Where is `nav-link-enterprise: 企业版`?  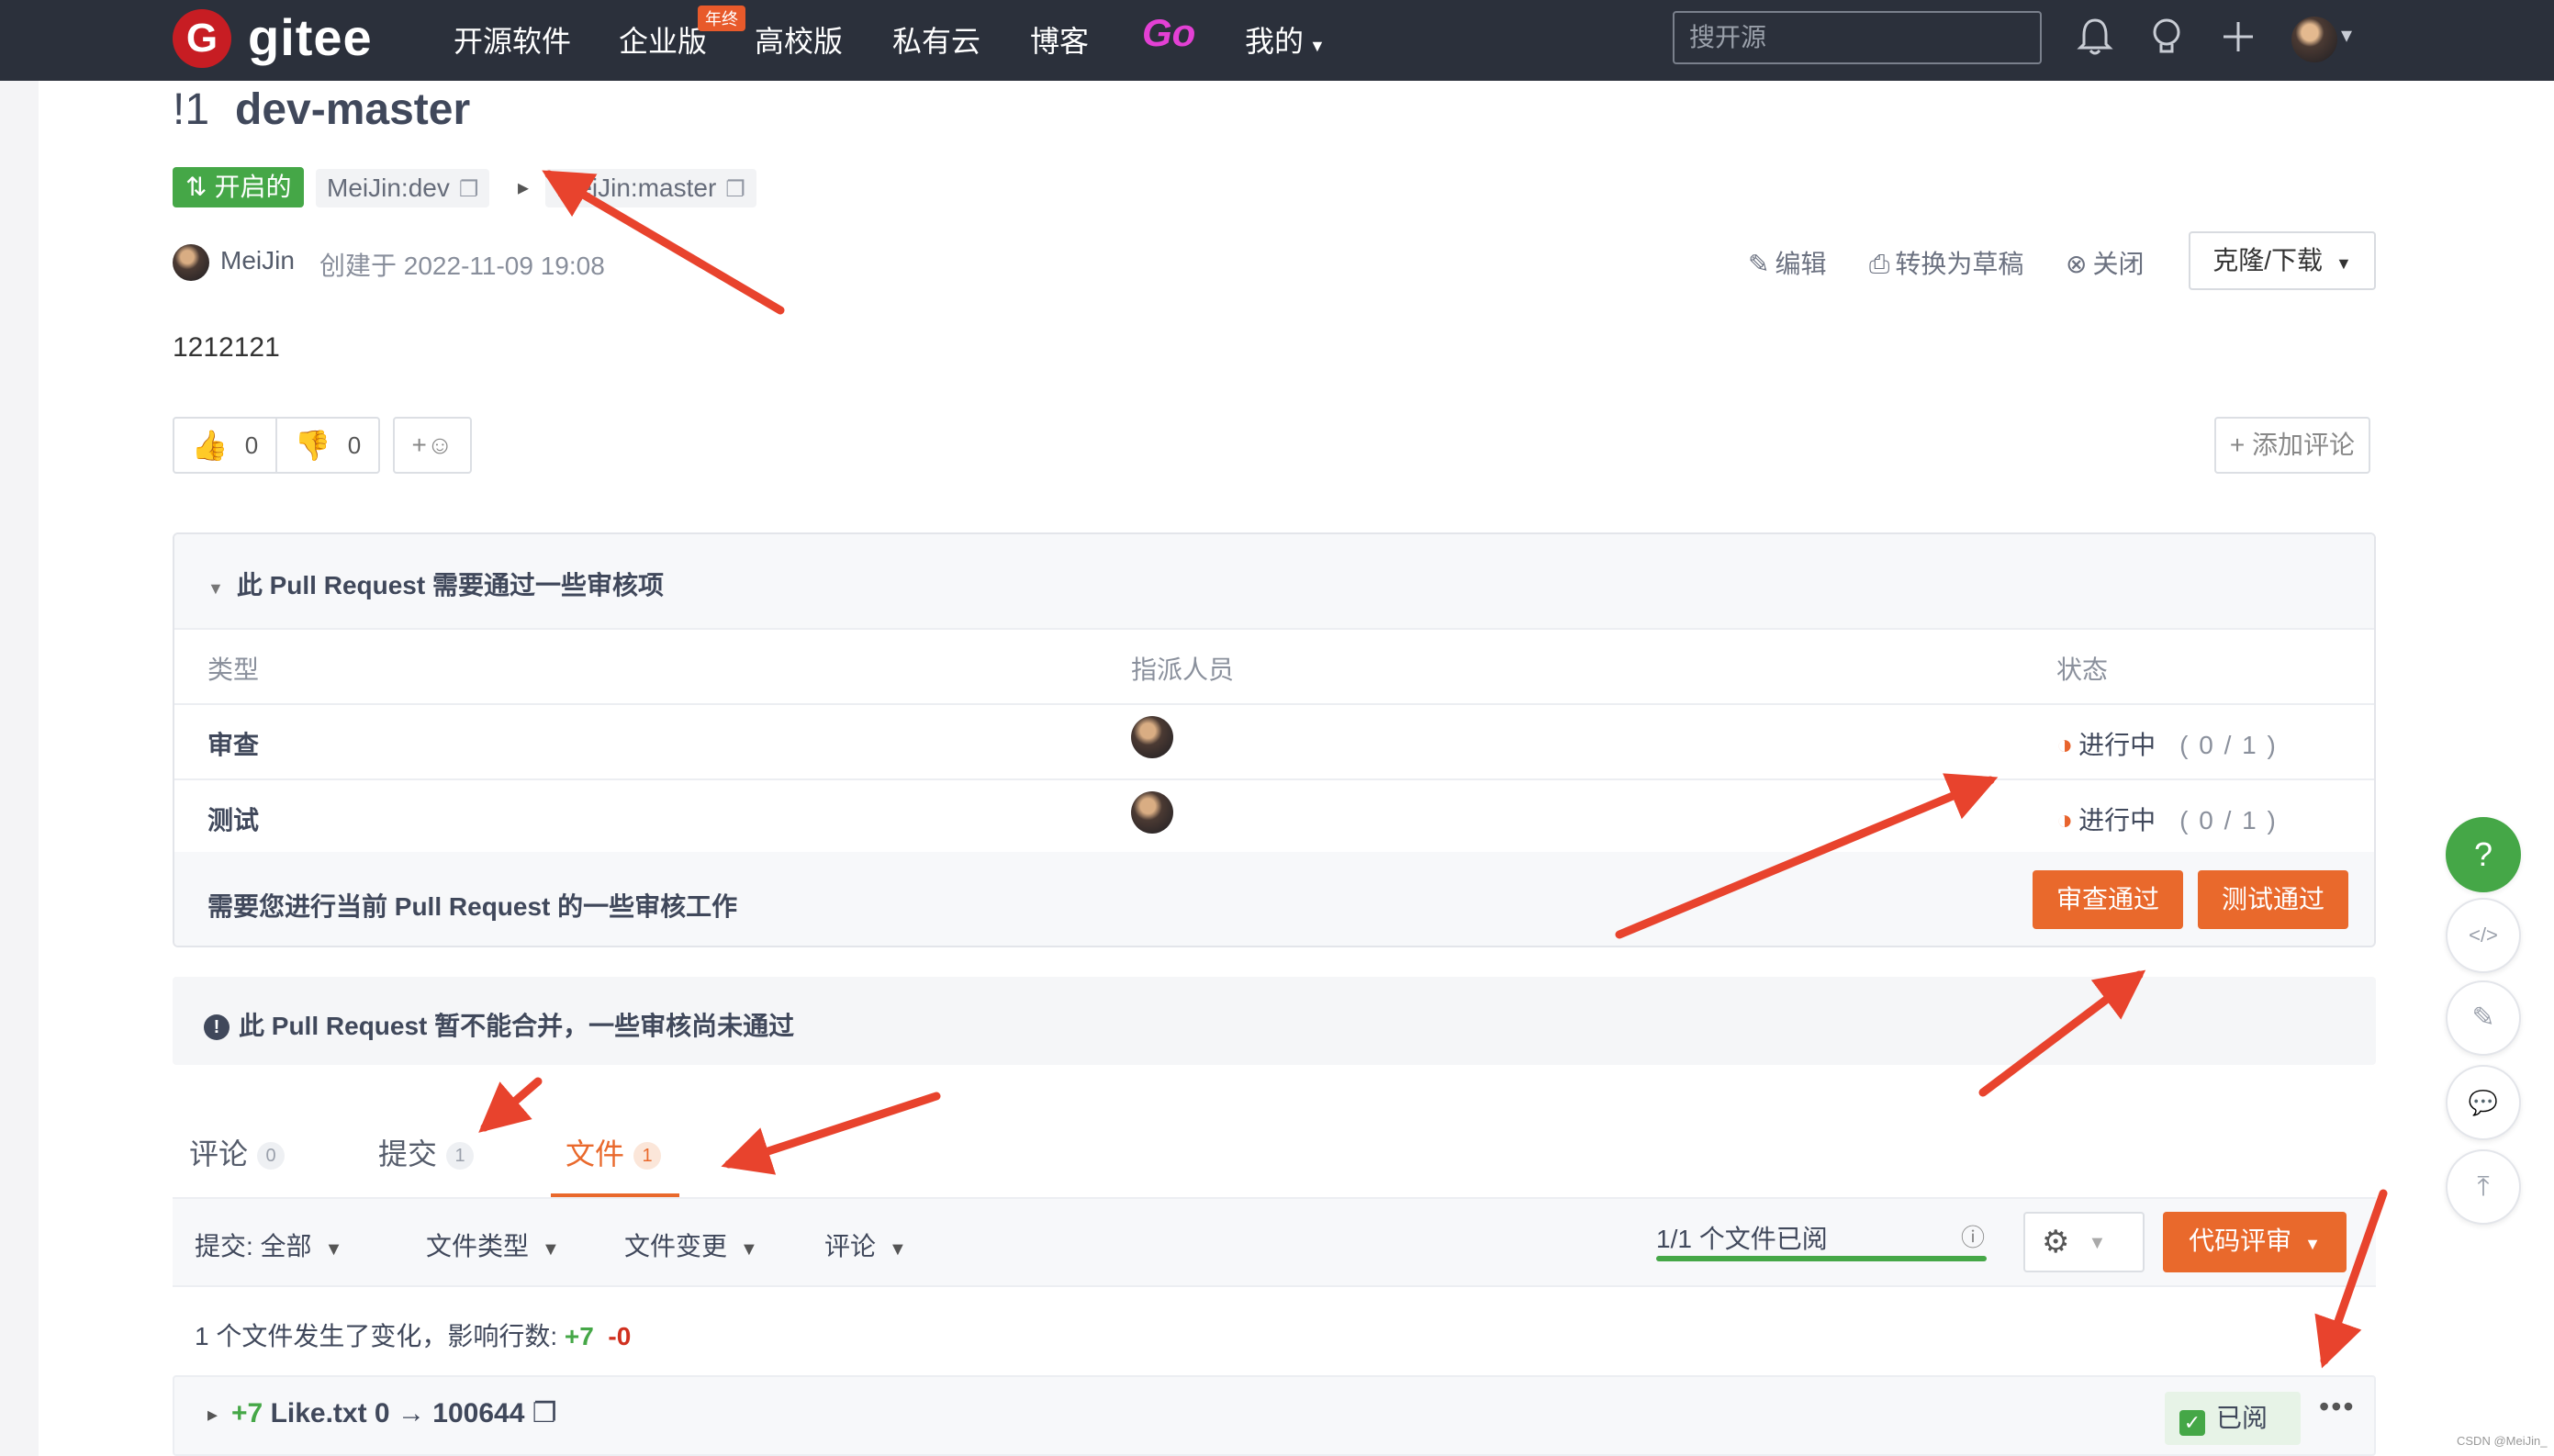 nav-link-enterprise: 企业版 is located at coordinates (663, 39).